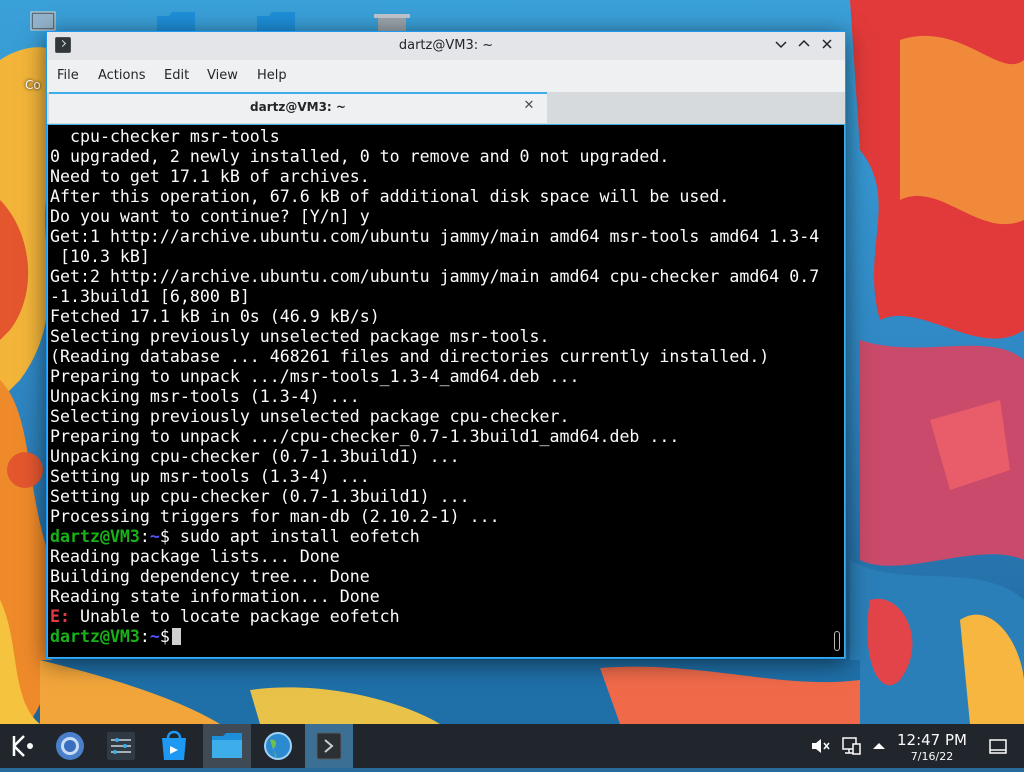  I want to click on app-launcher-button, so click(24, 746).